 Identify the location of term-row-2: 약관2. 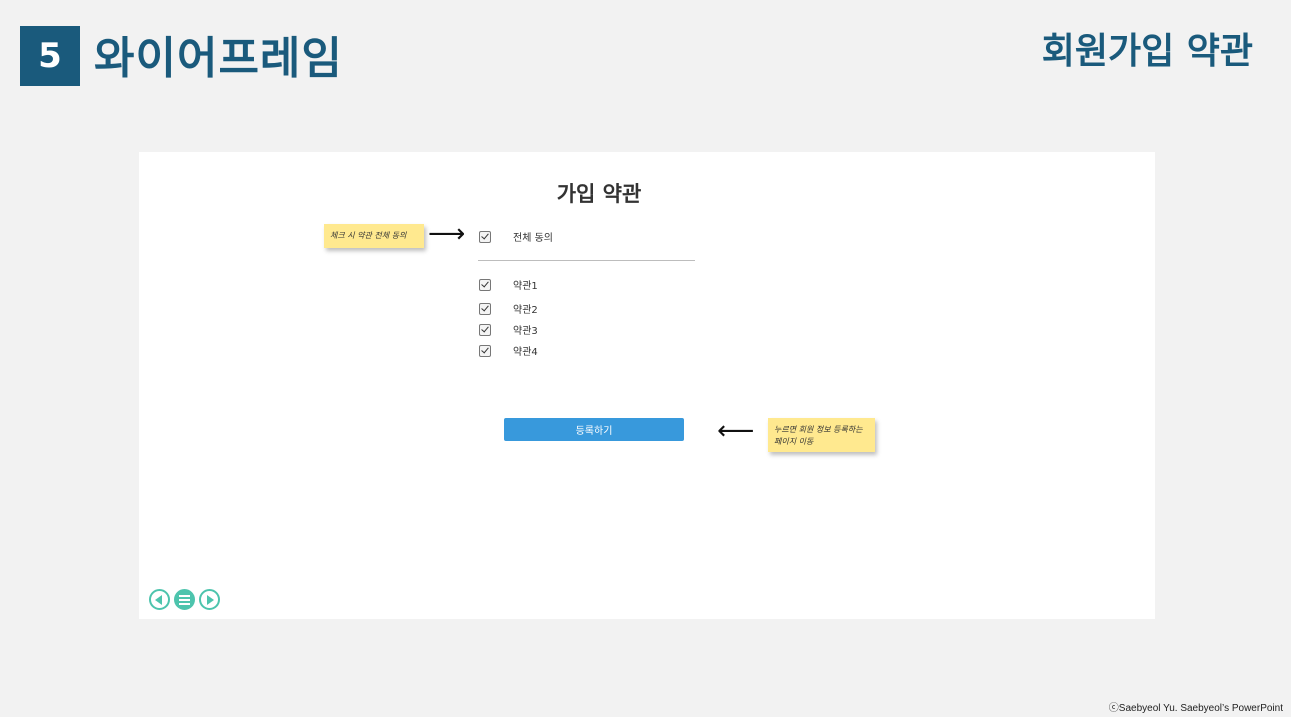
(508, 308).